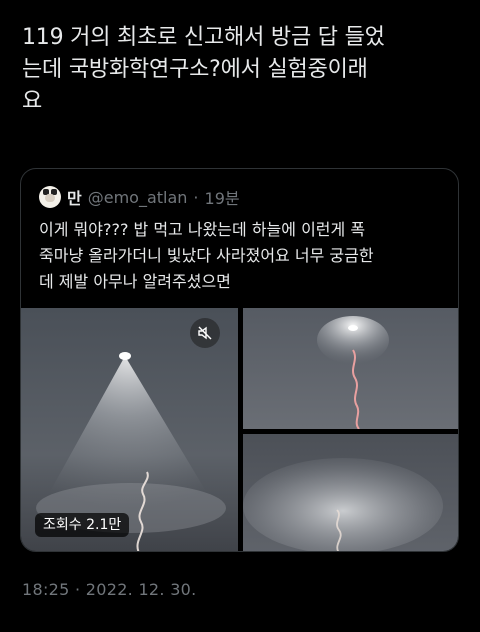 The image size is (480, 632). Describe the element at coordinates (50, 197) in the screenshot. I see `cat-avatar-icon` at that location.